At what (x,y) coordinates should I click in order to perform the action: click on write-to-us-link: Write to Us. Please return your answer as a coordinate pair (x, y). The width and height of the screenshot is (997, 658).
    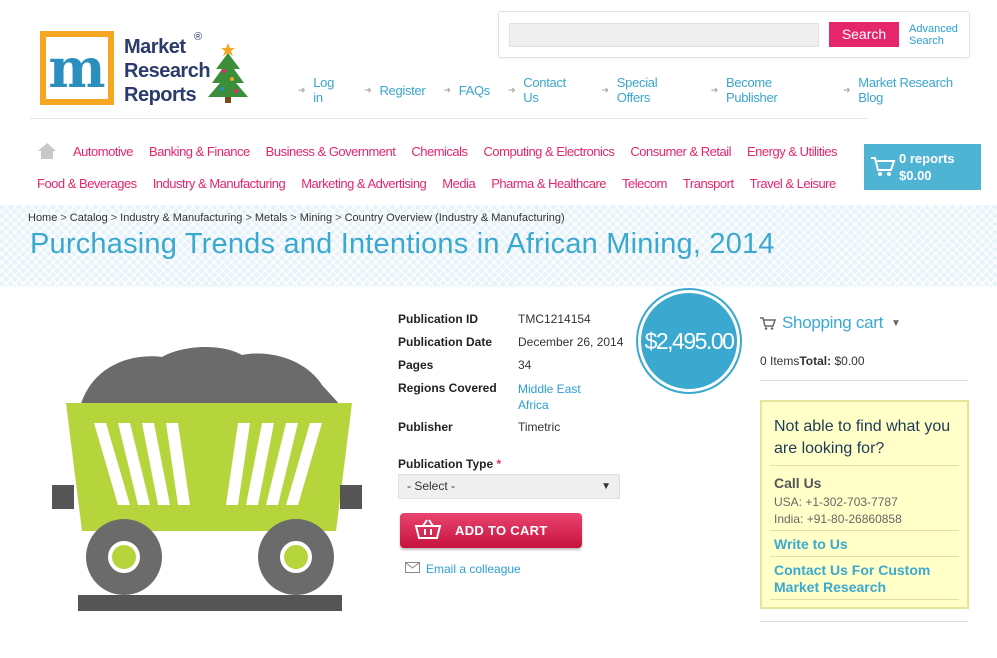
    Looking at the image, I should click on (869, 544).